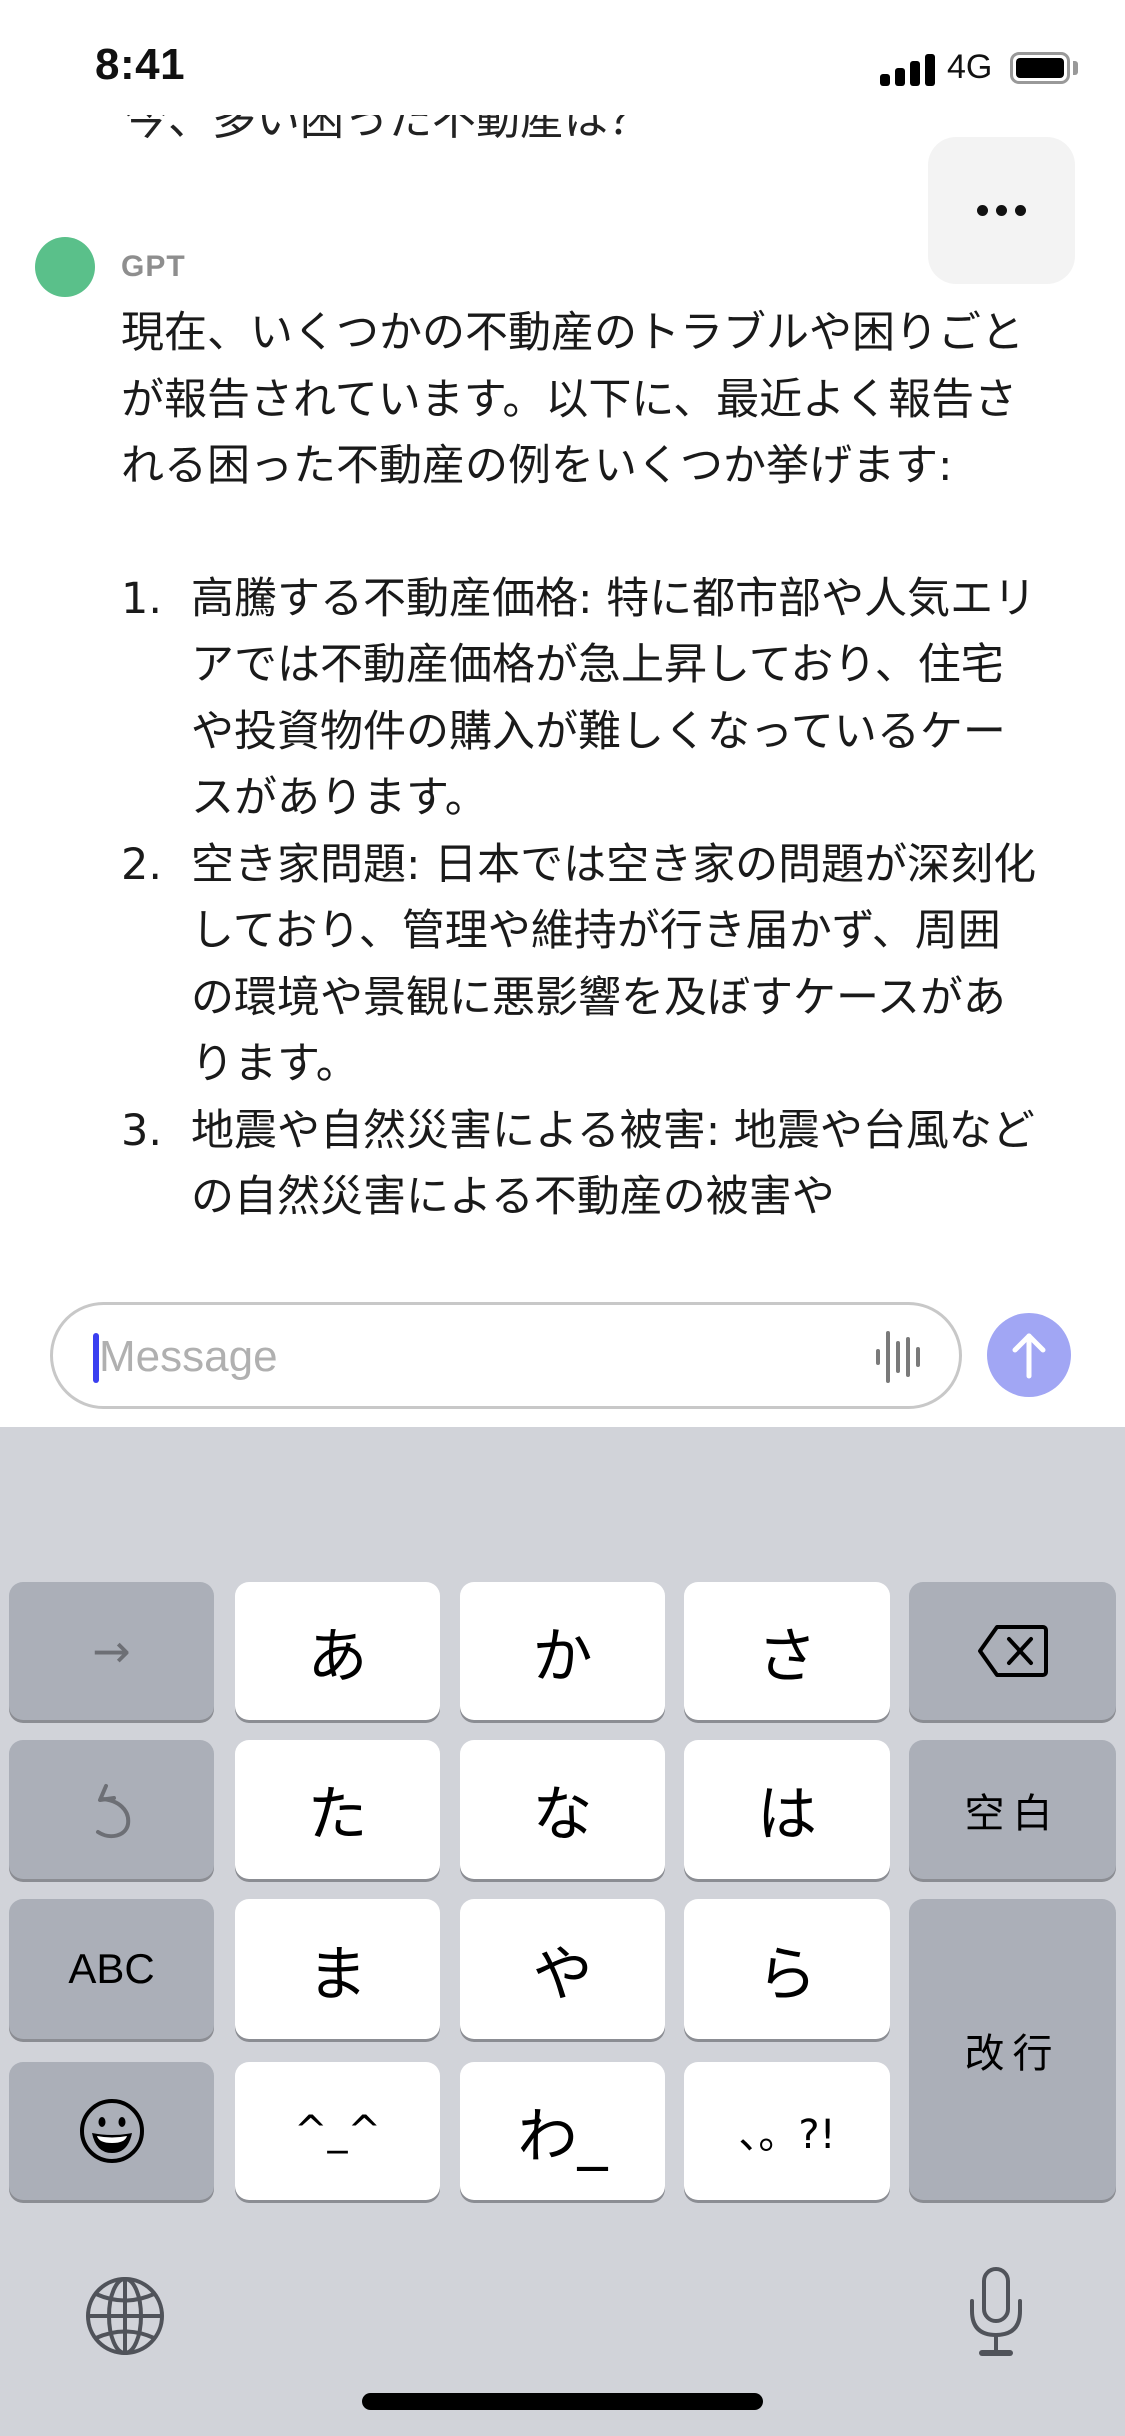  Describe the element at coordinates (140, 64) in the screenshot. I see `status-time: 8:41` at that location.